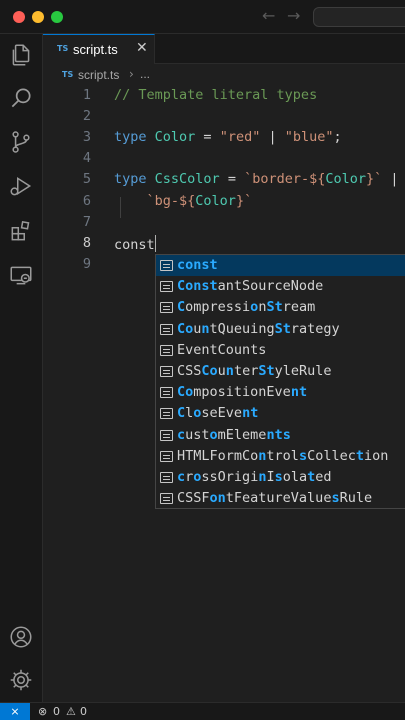  I want to click on command-center-search, so click(359, 17).